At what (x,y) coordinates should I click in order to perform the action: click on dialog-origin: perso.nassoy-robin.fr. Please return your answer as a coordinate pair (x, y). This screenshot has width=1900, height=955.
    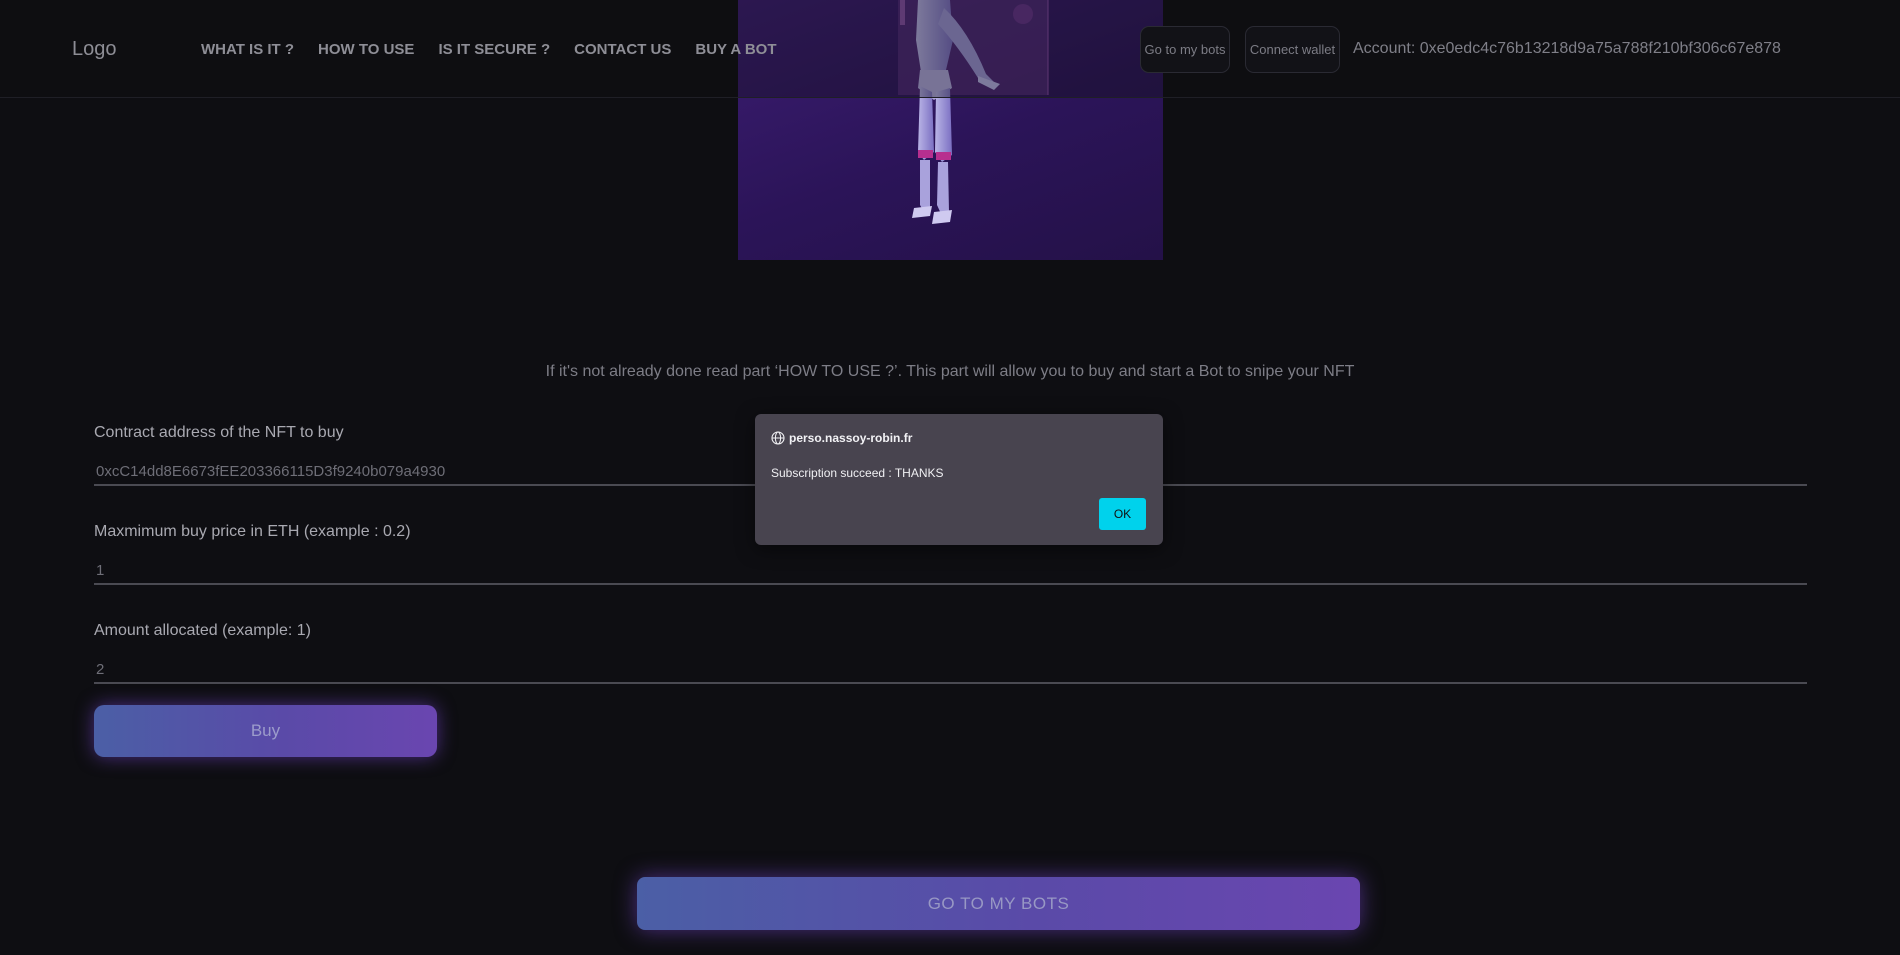
    Looking at the image, I should click on (841, 438).